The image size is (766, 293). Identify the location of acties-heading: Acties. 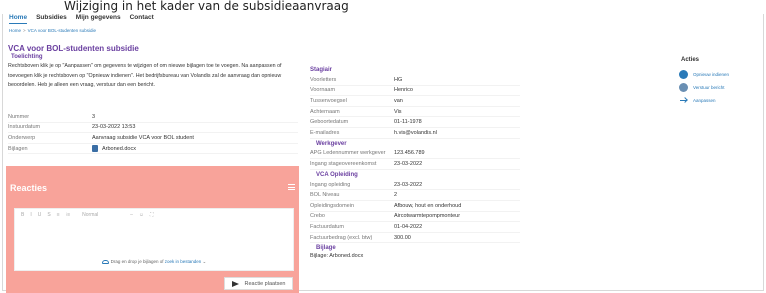
(690, 60).